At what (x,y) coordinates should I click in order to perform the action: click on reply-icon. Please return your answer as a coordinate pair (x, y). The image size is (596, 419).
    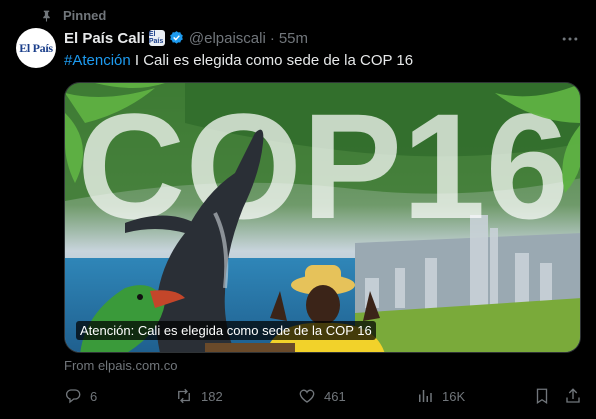
    Looking at the image, I should click on (73, 396).